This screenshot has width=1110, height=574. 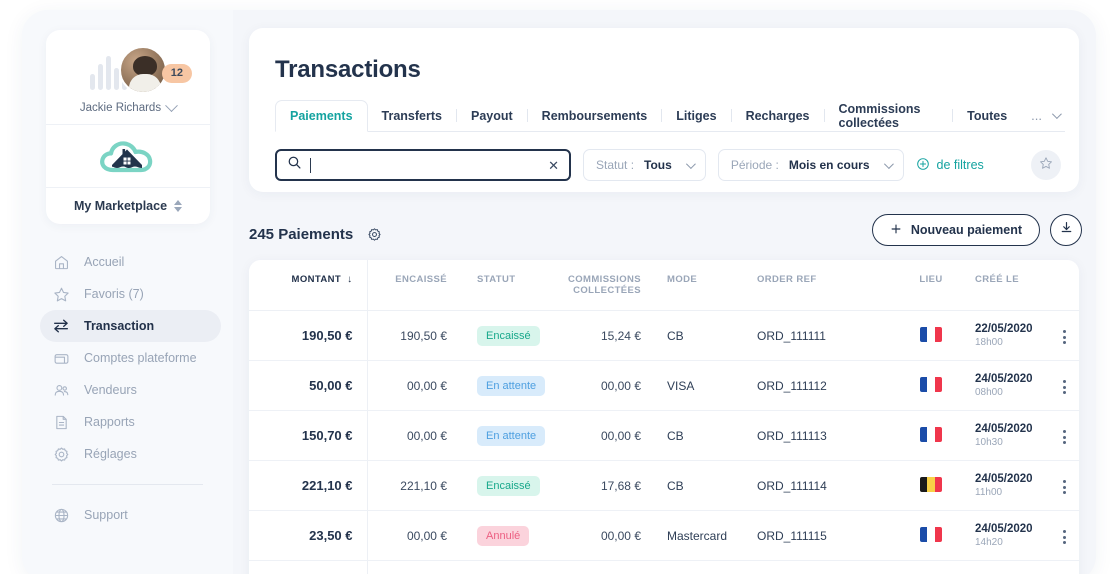 What do you see at coordinates (413, 285) in the screenshot?
I see `column-header-encaisse: ENCAISSÉ` at bounding box center [413, 285].